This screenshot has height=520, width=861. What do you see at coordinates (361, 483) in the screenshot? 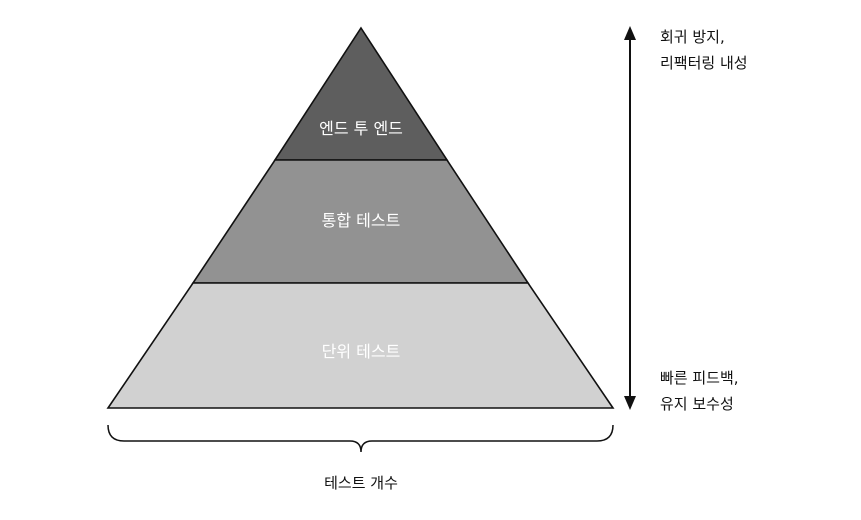
I see `base-label: 테스트 개수` at bounding box center [361, 483].